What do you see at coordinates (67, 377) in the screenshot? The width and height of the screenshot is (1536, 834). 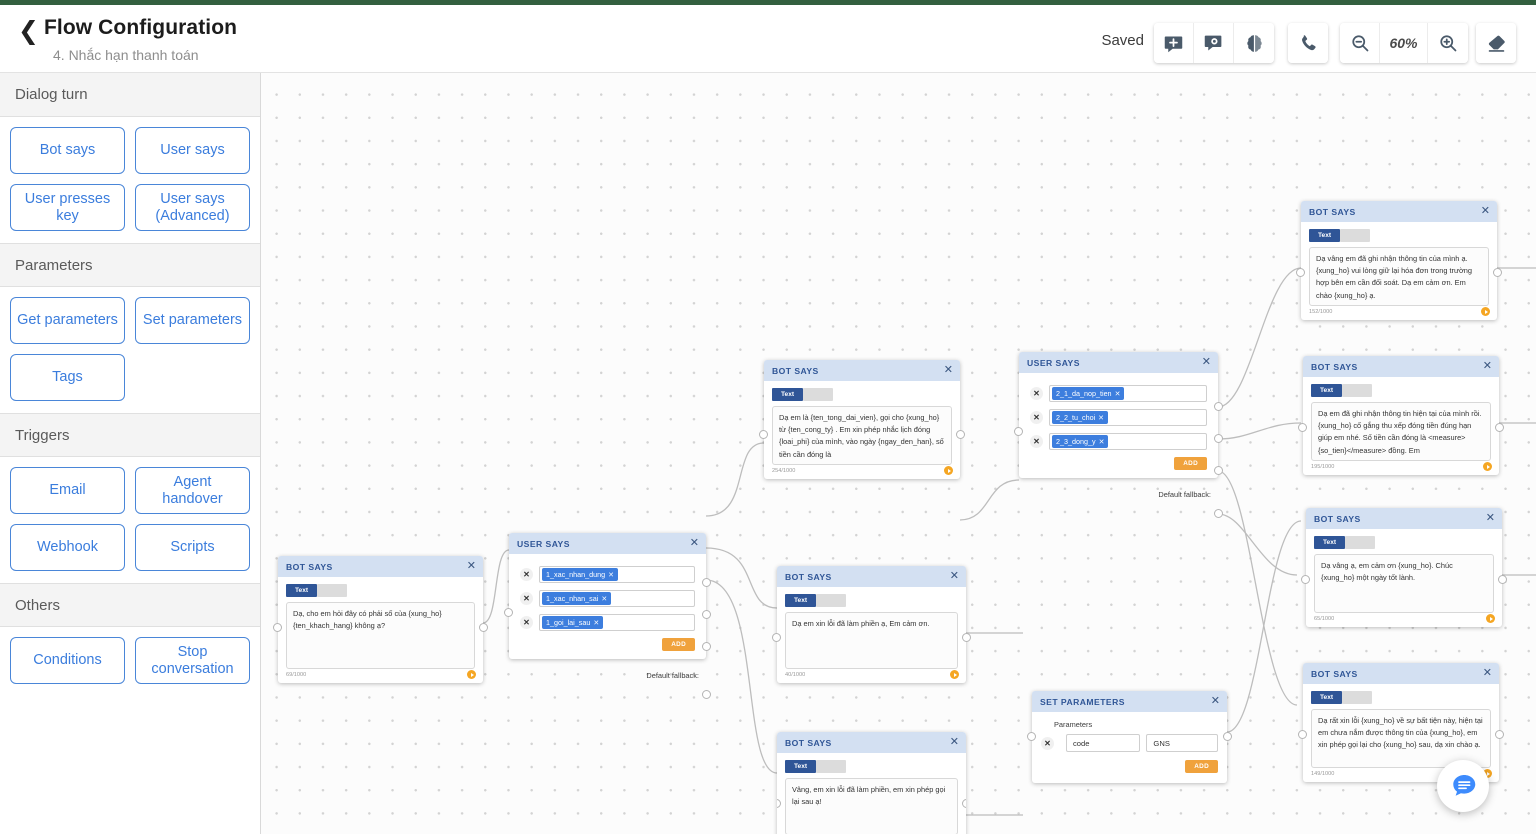 I see `palette-item-tags: Tags` at bounding box center [67, 377].